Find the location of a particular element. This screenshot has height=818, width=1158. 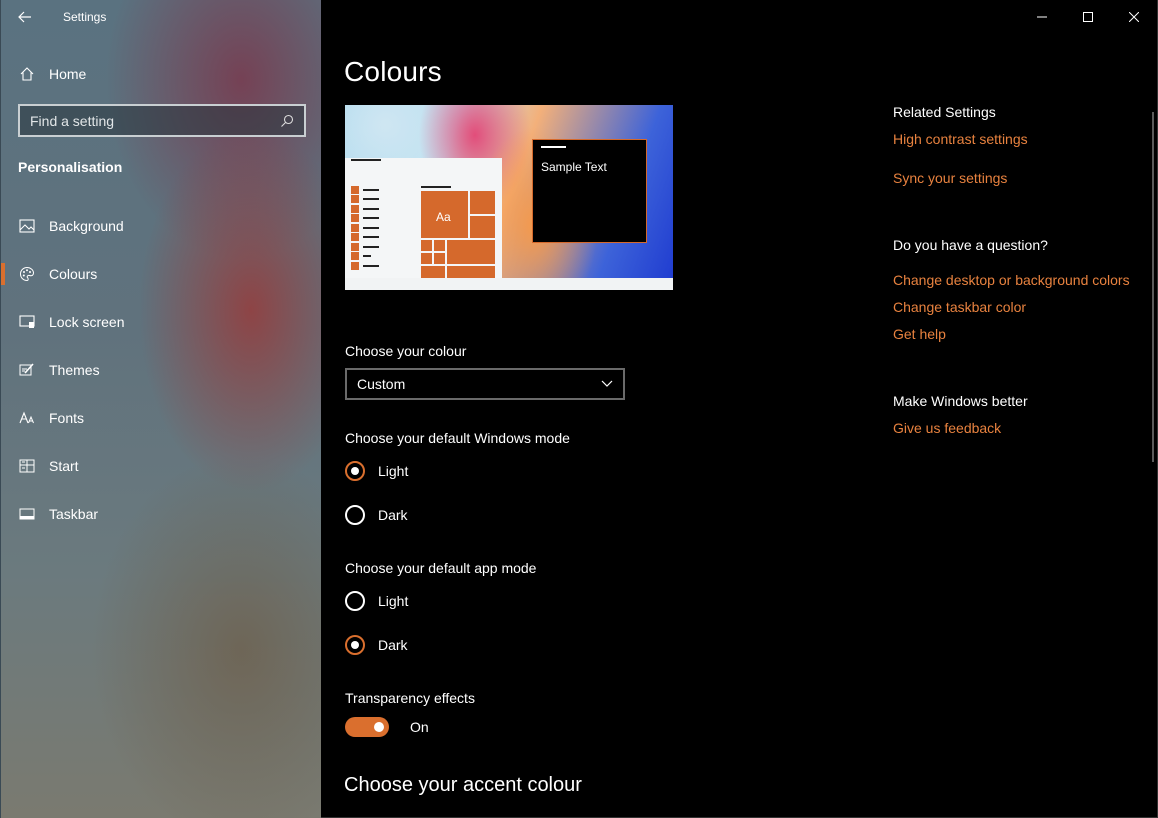

accent-colour-heading: Choose your accent colour is located at coordinates (463, 785).